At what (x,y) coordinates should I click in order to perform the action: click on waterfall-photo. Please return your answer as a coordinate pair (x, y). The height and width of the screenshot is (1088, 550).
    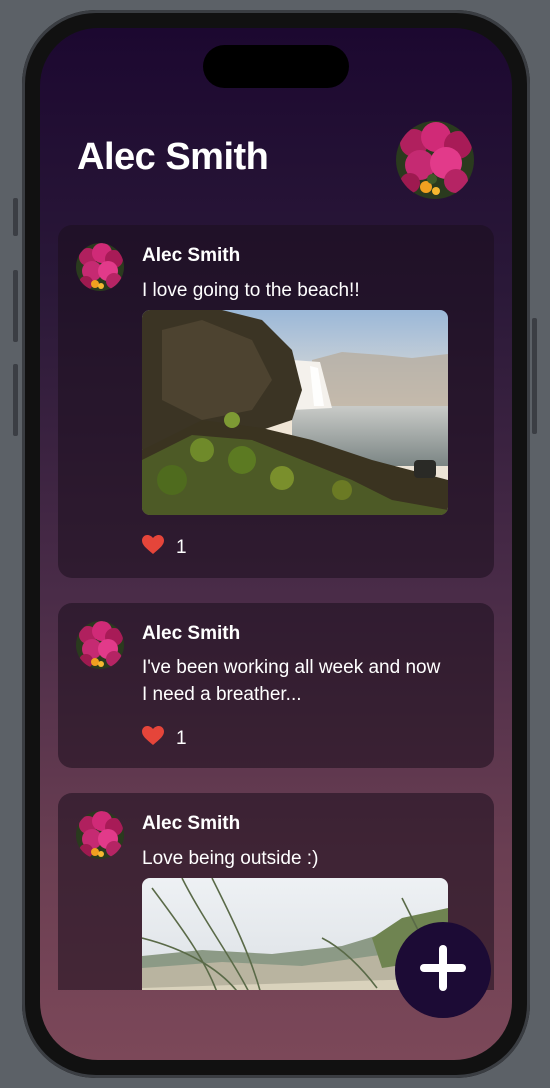
    Looking at the image, I should click on (295, 412).